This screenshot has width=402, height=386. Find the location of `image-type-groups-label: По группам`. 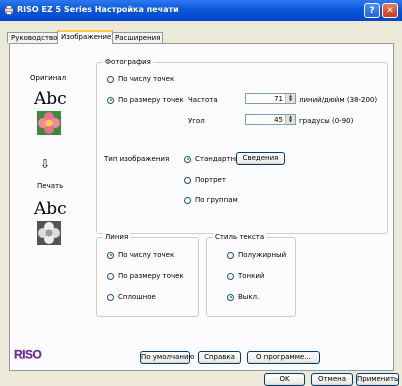

image-type-groups-label: По группам is located at coordinates (216, 200).